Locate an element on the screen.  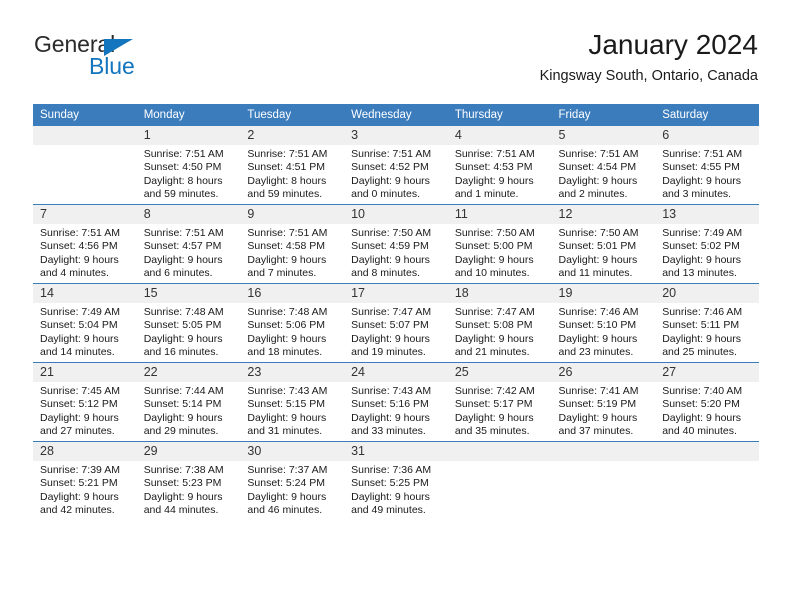
sunrise-time: Sunrise: 7:40 AM is located at coordinates (702, 391).